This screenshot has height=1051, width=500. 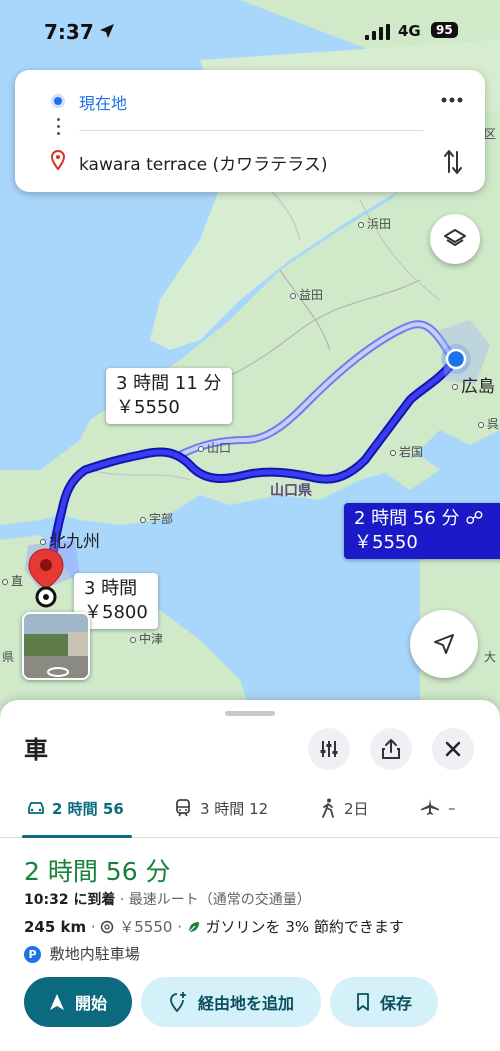 I want to click on destination-field: kawara terrace (カワラテラス), so click(x=203, y=162).